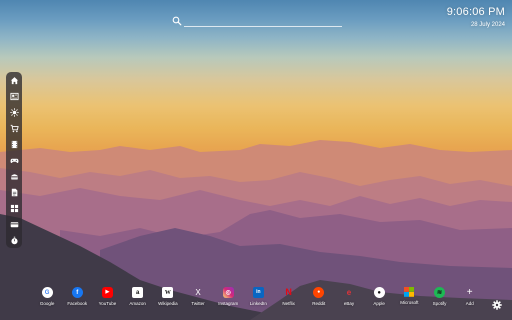 This screenshot has width=512, height=320. I want to click on cart-icon, so click(14, 129).